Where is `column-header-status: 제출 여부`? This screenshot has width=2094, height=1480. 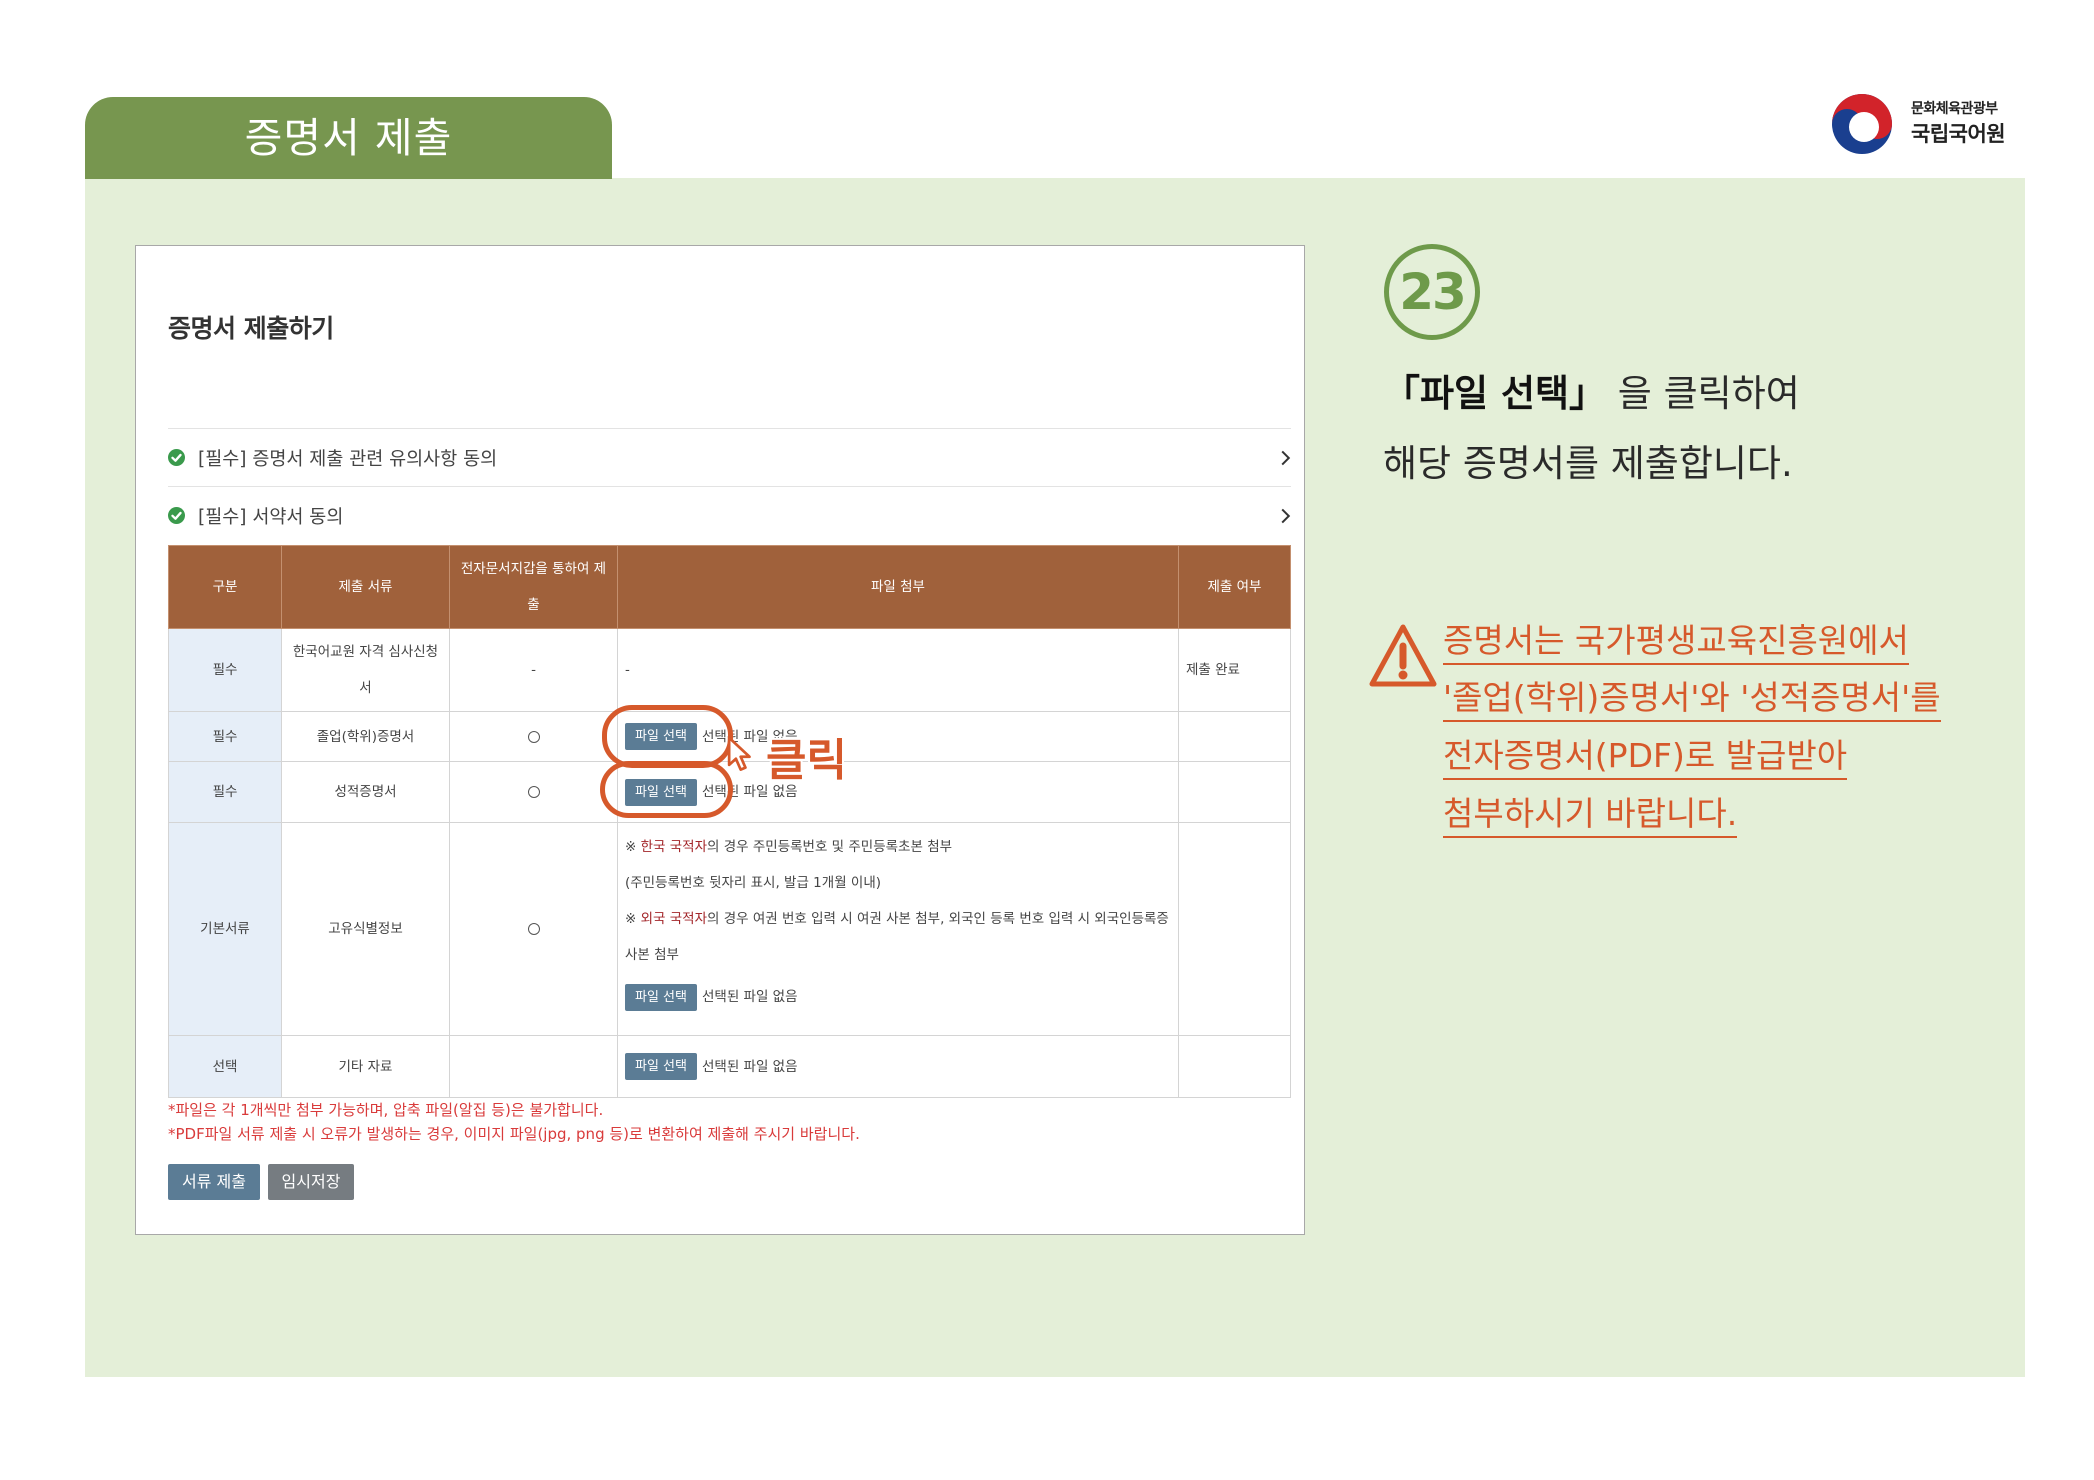 column-header-status: 제출 여부 is located at coordinates (1234, 587).